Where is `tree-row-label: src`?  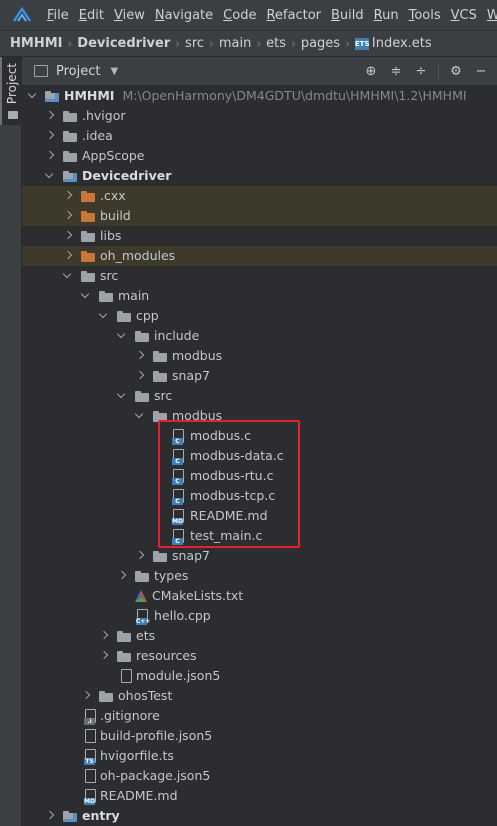 tree-row-label: src is located at coordinates (163, 395).